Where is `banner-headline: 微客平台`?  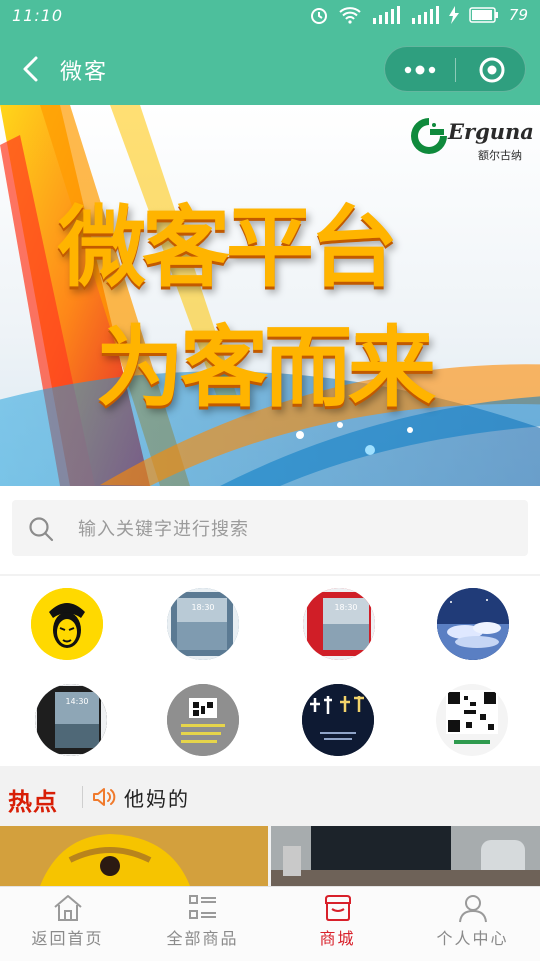
banner-headline: 微客平台 is located at coordinates (228, 247).